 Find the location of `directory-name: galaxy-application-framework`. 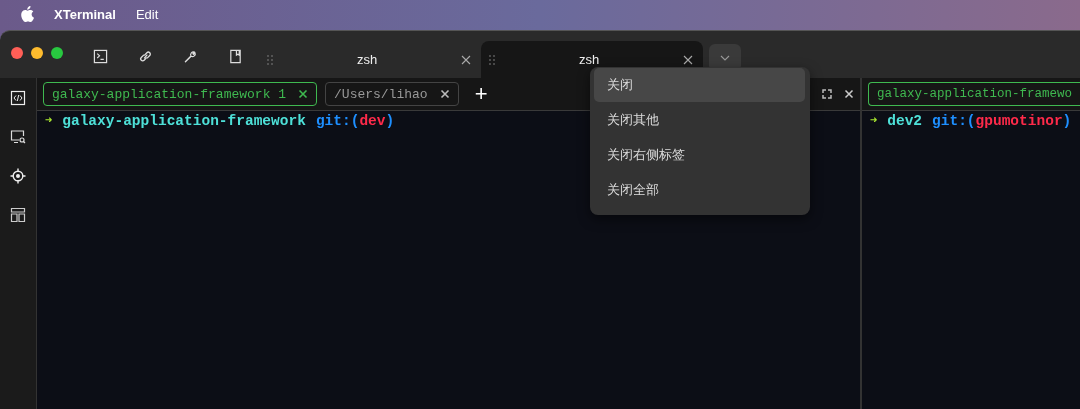

directory-name: galaxy-application-framework is located at coordinates (184, 121).